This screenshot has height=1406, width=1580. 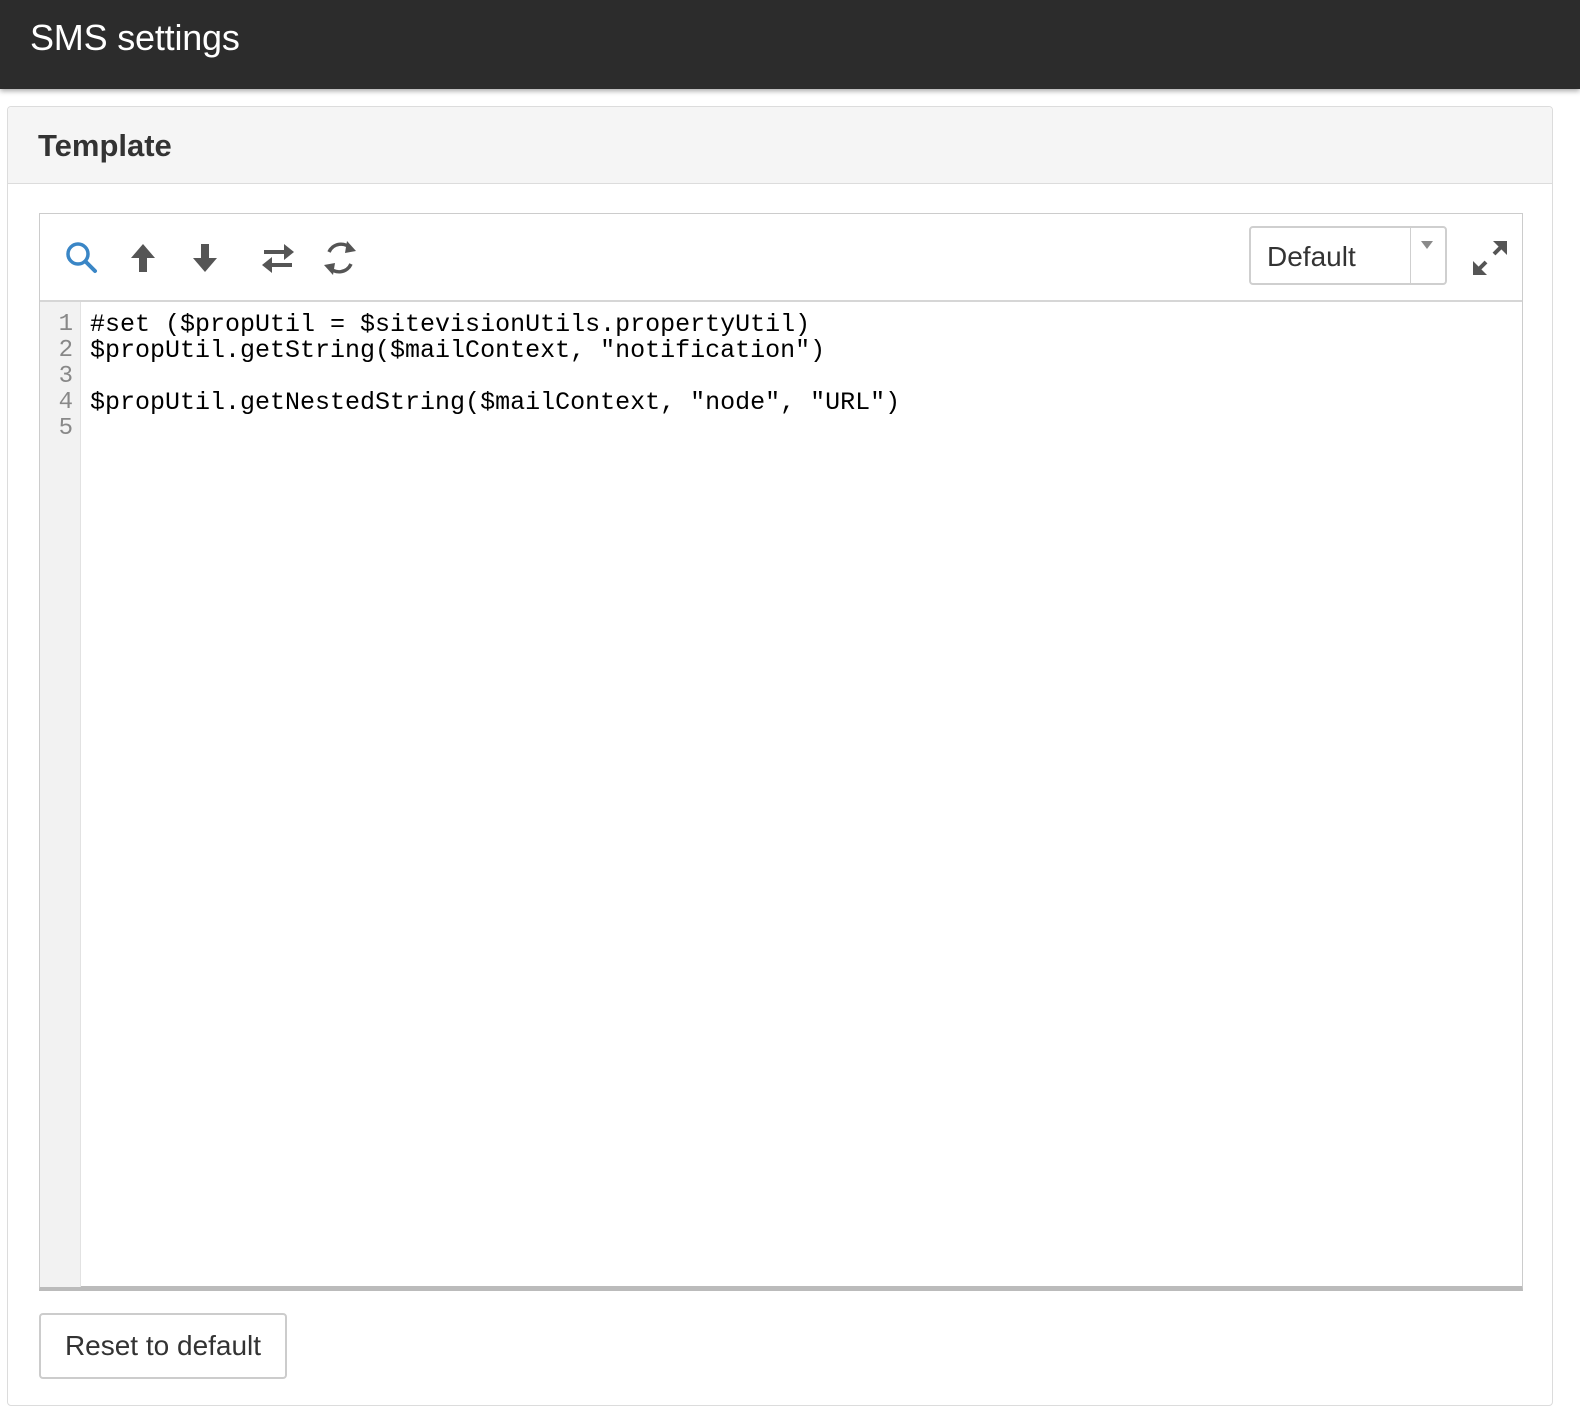 I want to click on theme-select: Default, so click(x=1348, y=255).